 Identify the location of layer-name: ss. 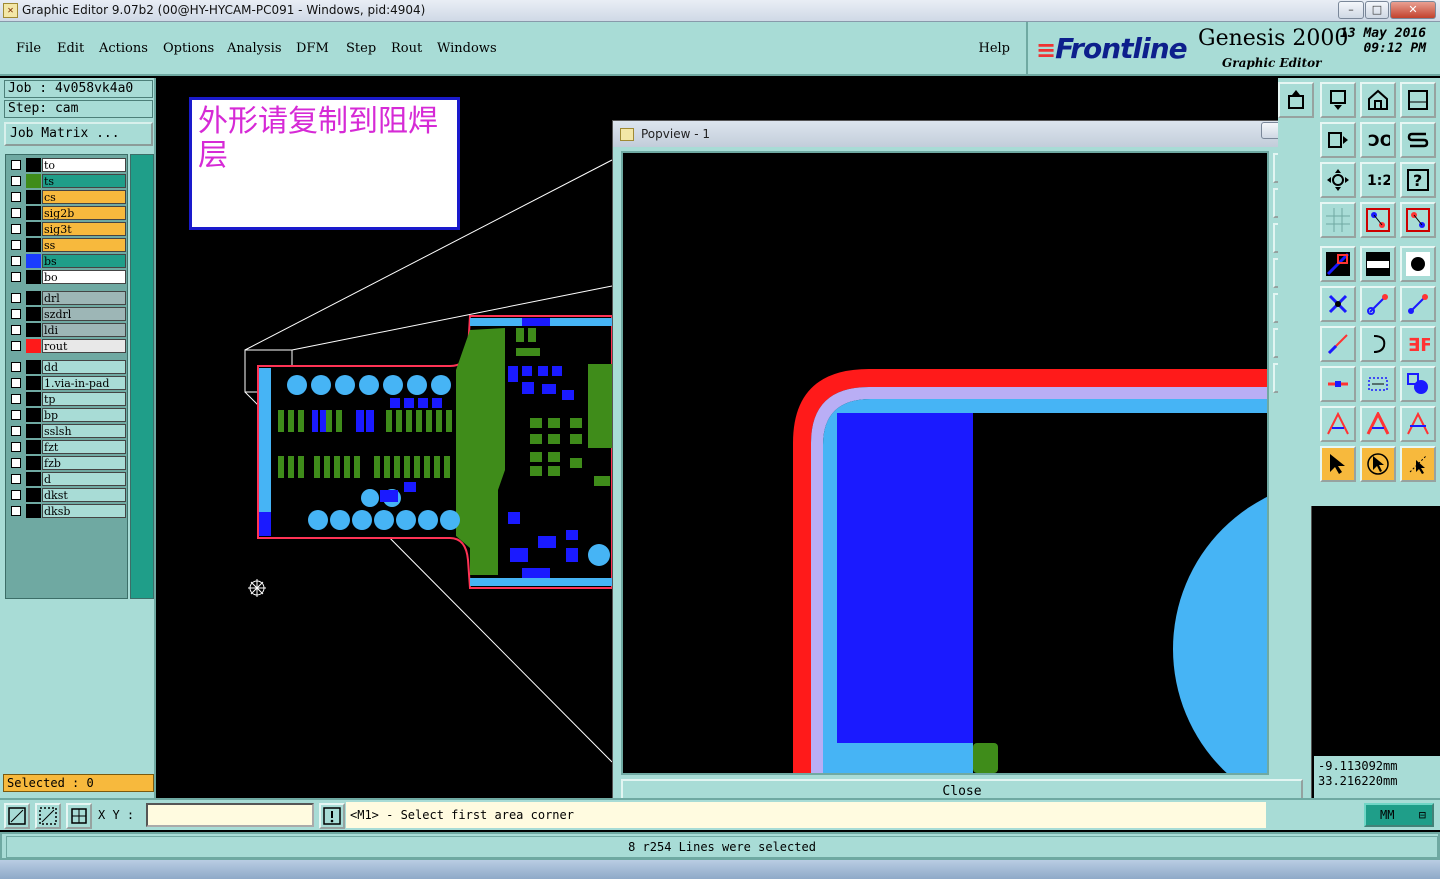
(84, 245).